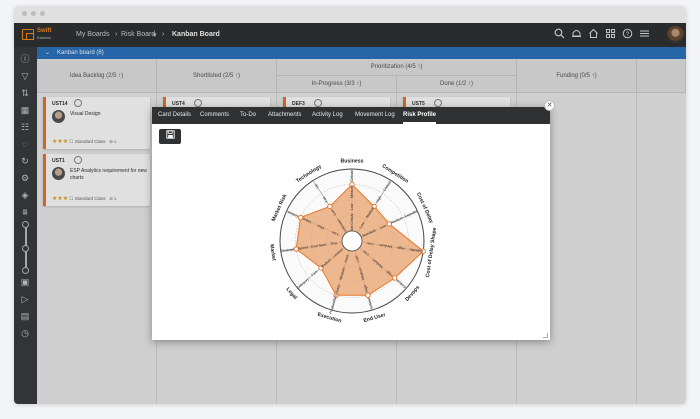  I want to click on chevron-down-icon: ⌄, so click(47, 53).